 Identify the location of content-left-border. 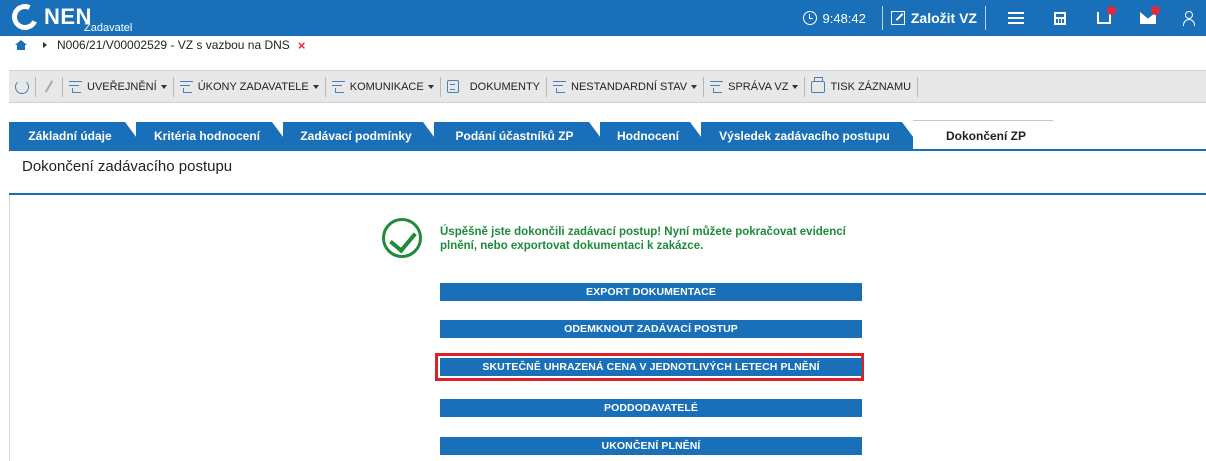
(9, 328).